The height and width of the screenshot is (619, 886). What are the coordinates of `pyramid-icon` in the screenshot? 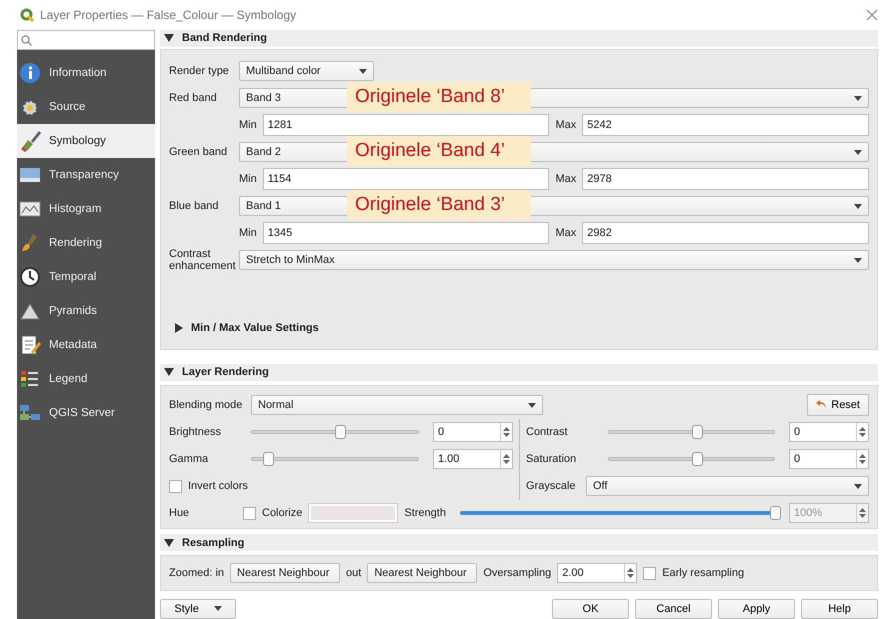 It's located at (30, 311).